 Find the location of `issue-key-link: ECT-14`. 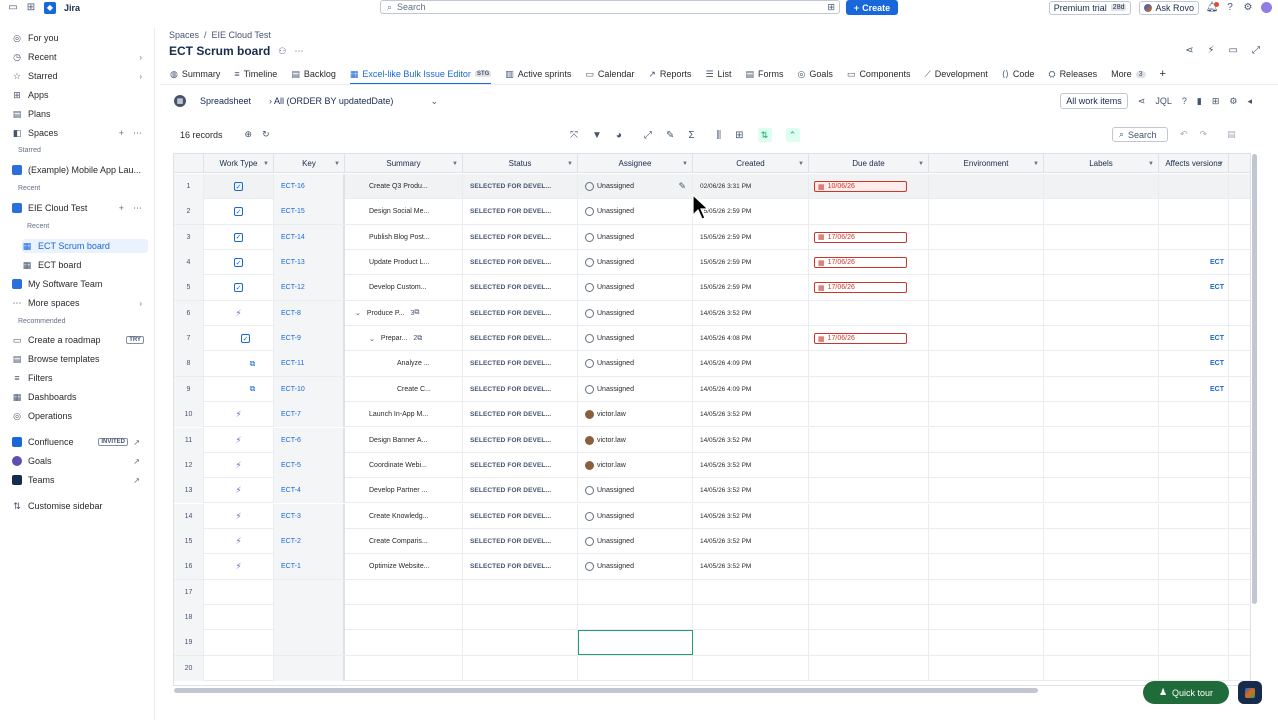

issue-key-link: ECT-14 is located at coordinates (309, 237).